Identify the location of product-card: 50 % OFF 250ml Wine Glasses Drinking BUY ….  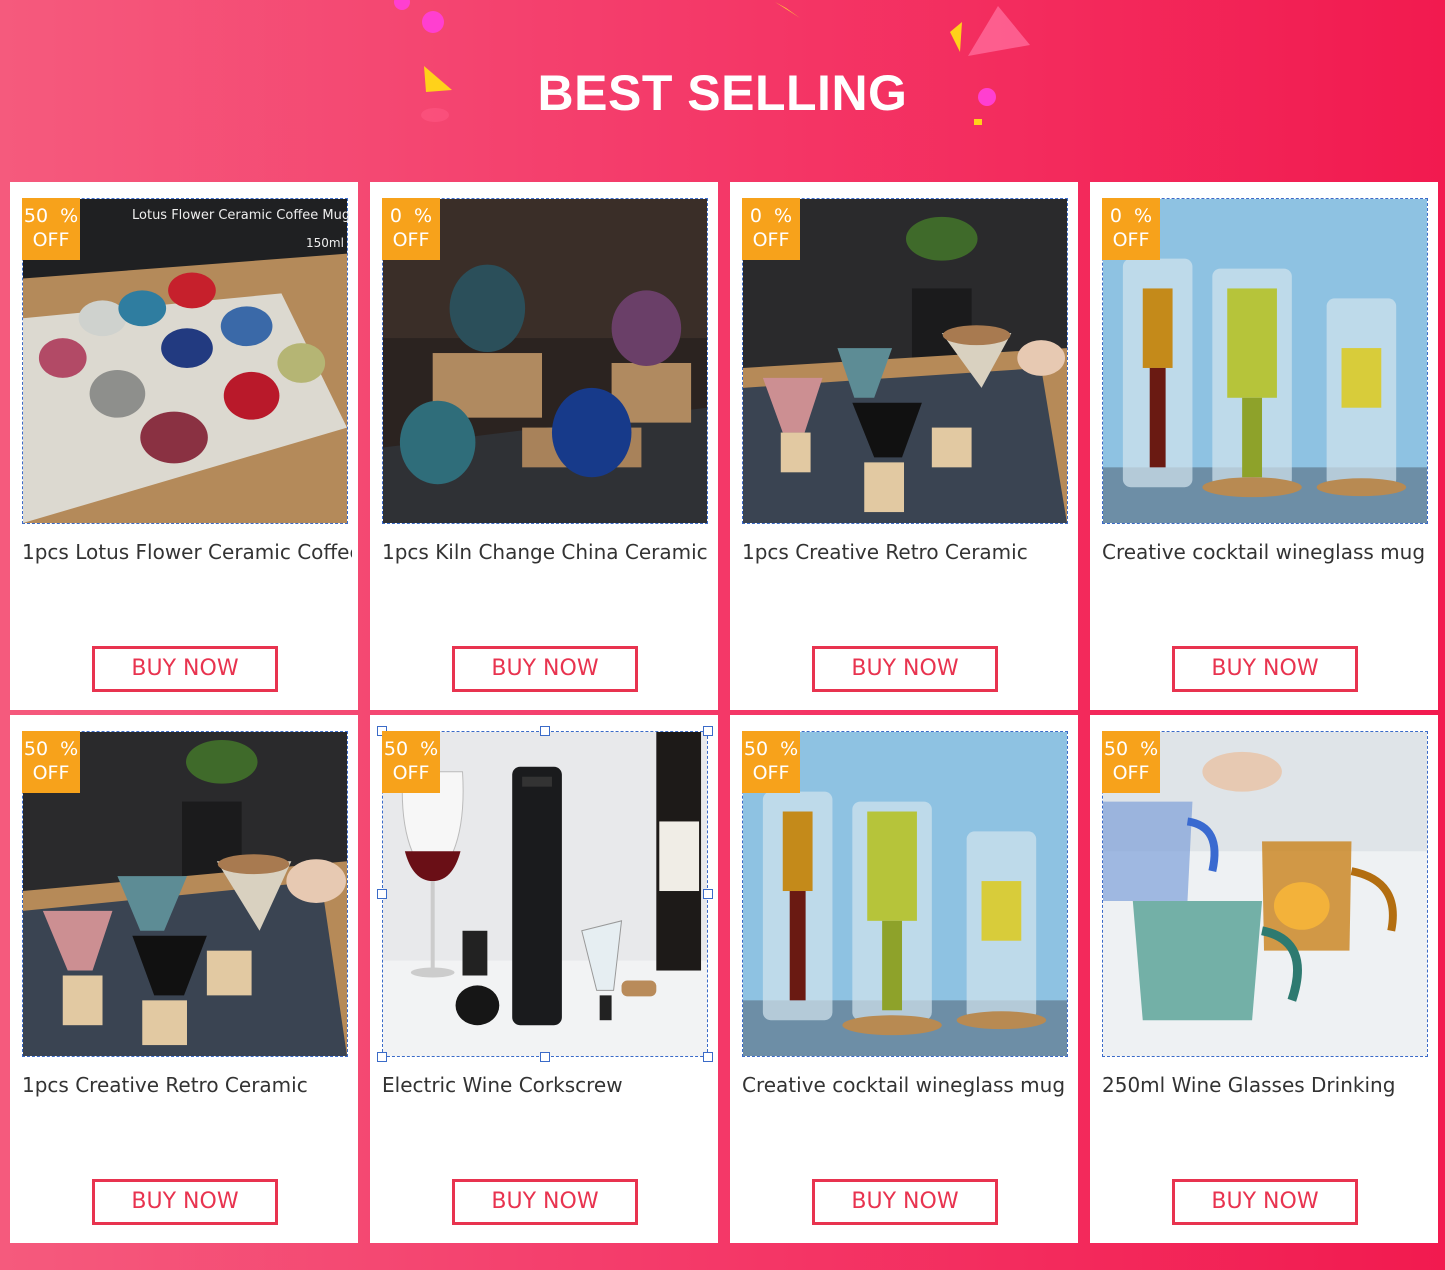
(1264, 979).